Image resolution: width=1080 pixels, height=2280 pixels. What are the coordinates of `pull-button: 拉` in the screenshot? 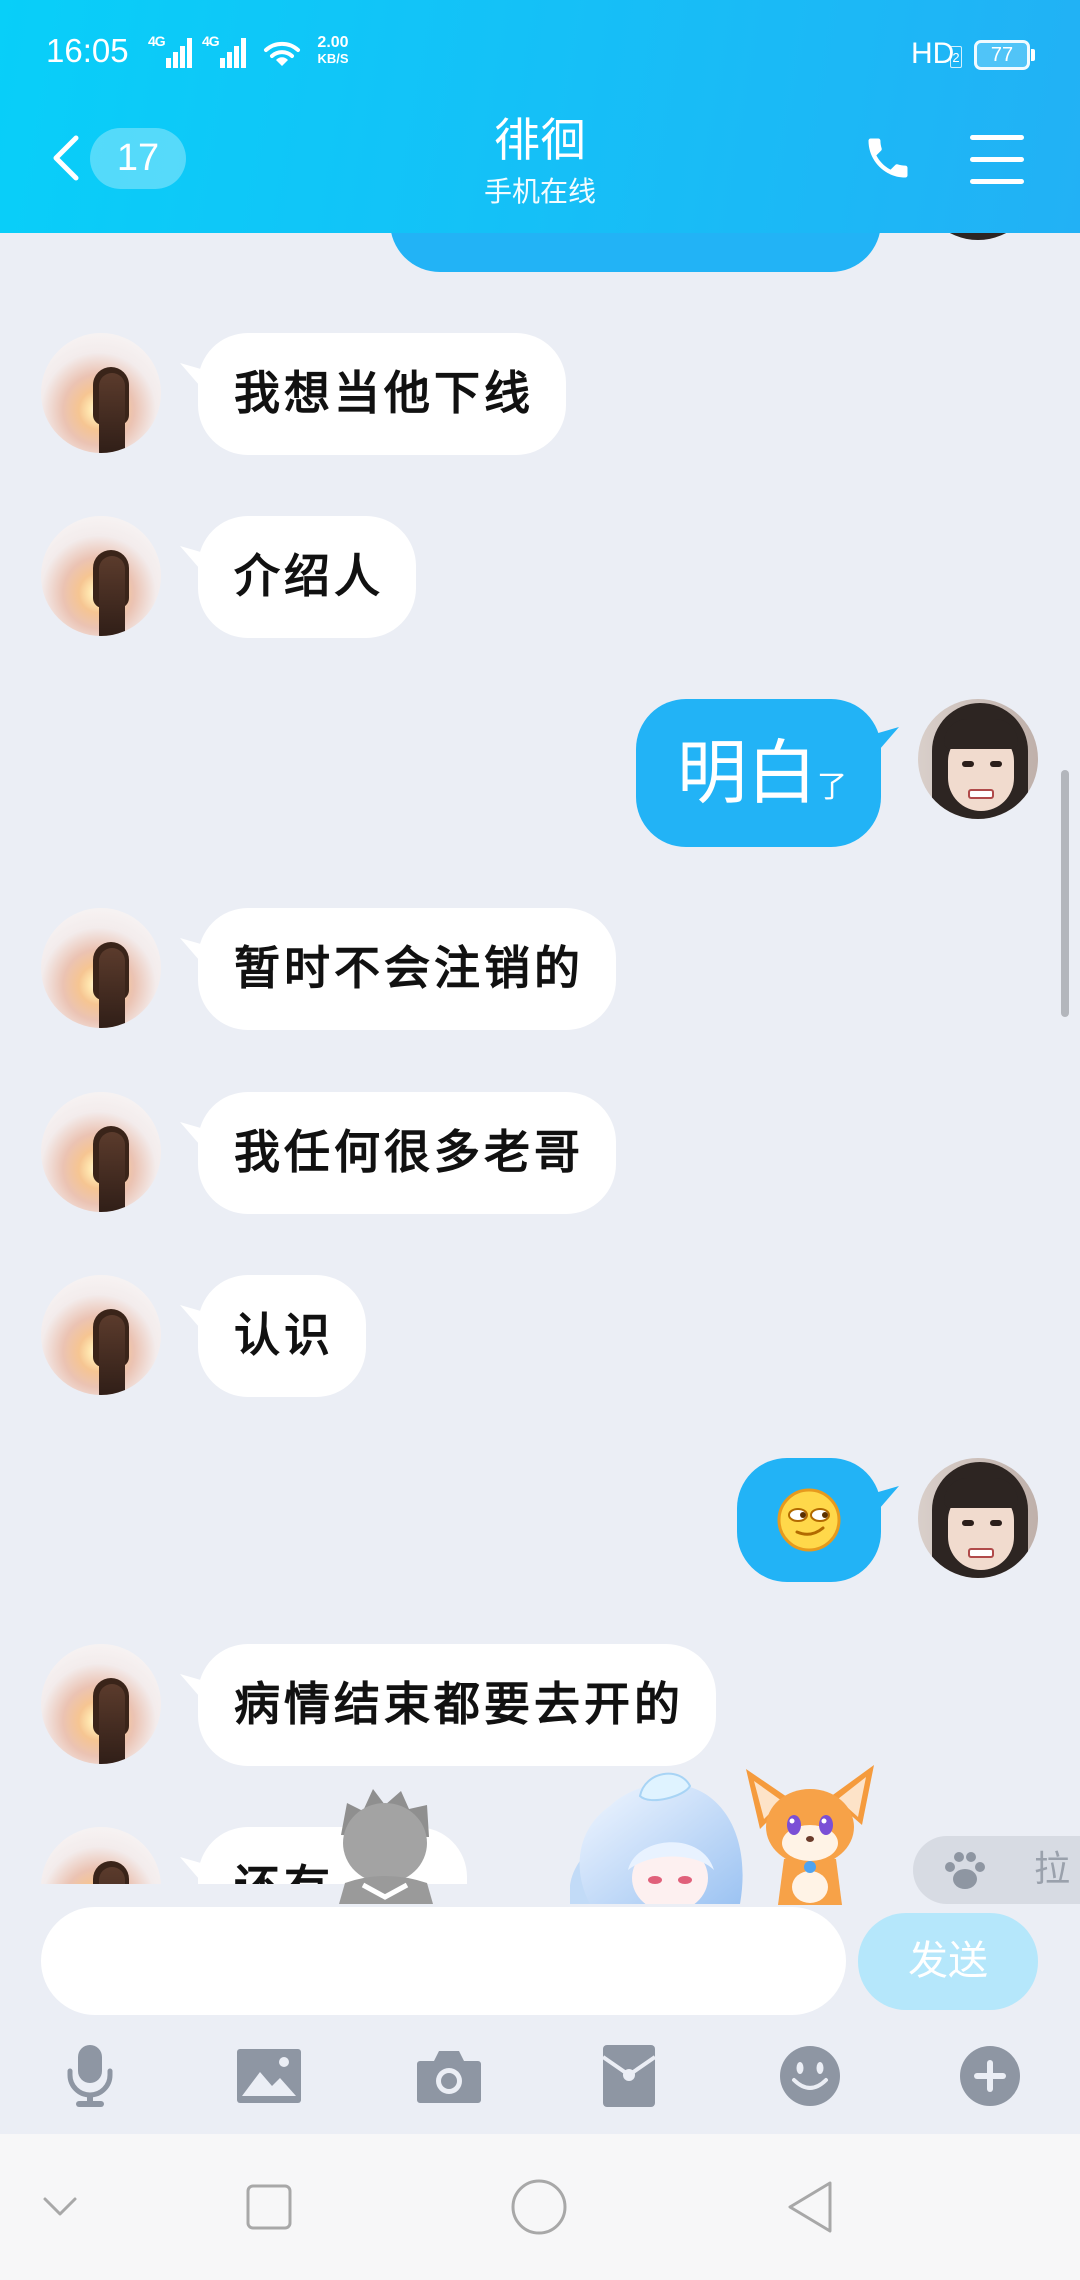 It's located at (996, 1870).